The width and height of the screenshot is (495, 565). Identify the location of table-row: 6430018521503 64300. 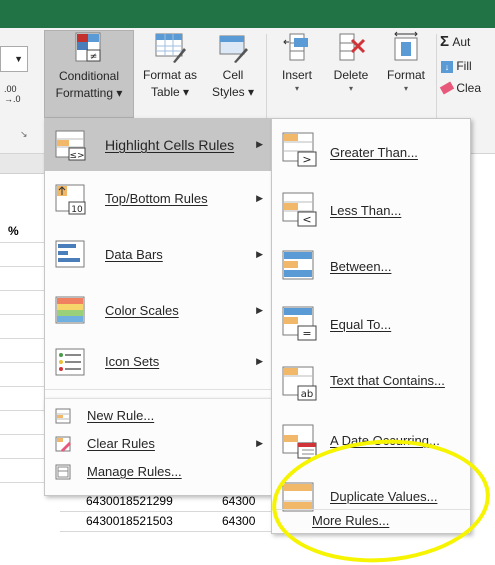
(166, 522).